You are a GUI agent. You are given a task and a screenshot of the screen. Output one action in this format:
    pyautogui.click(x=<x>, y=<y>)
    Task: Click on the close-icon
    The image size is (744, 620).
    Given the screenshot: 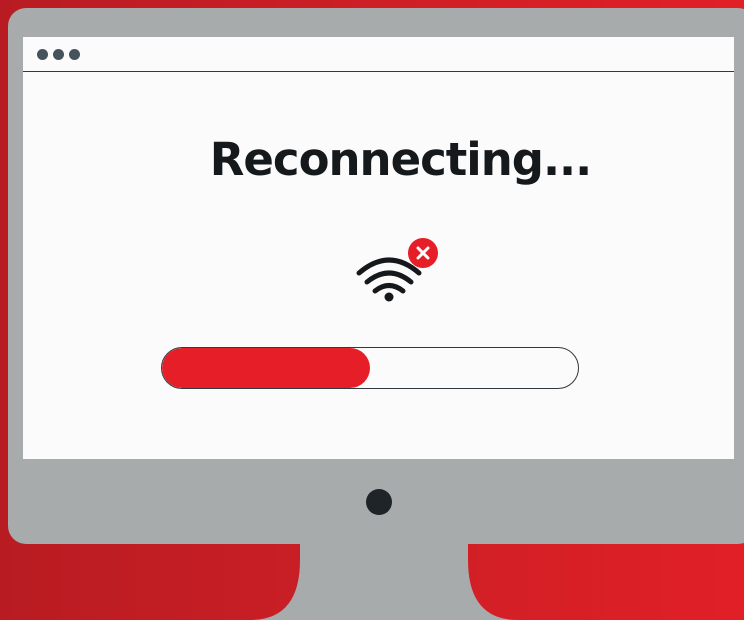 What is the action you would take?
    pyautogui.click(x=423, y=253)
    